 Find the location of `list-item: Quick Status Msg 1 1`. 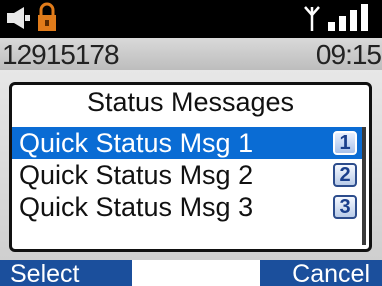

list-item: Quick Status Msg 1 1 is located at coordinates (188, 143).